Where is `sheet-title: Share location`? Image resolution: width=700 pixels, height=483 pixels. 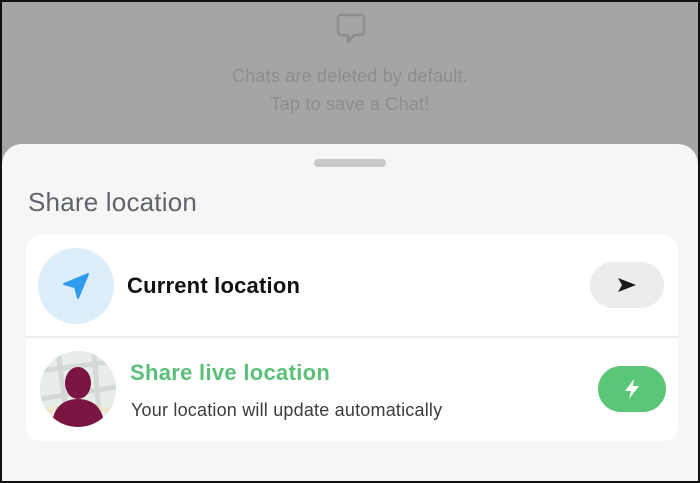 sheet-title: Share location is located at coordinates (113, 202).